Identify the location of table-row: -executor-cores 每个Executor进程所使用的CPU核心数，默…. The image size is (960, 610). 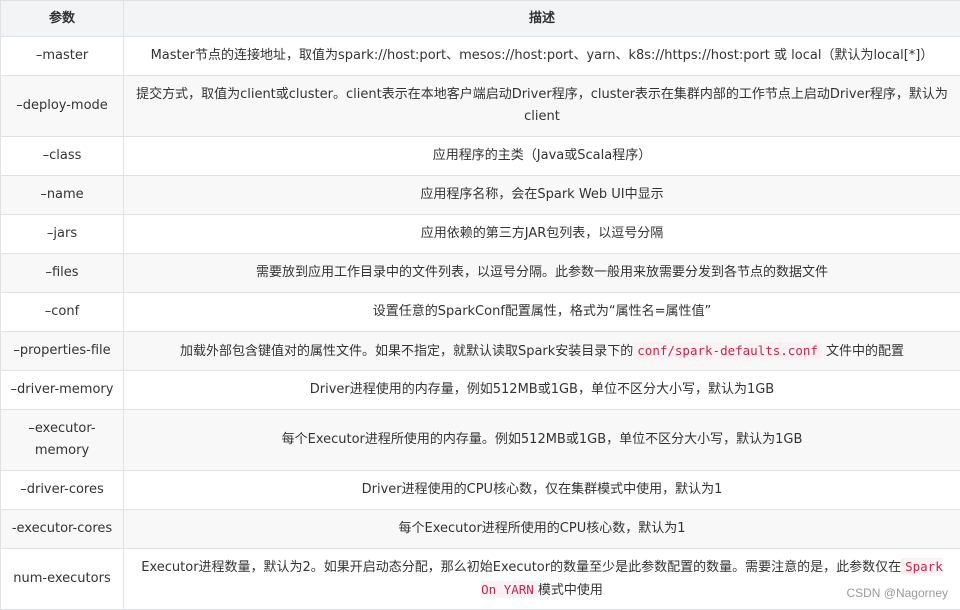
(480, 529).